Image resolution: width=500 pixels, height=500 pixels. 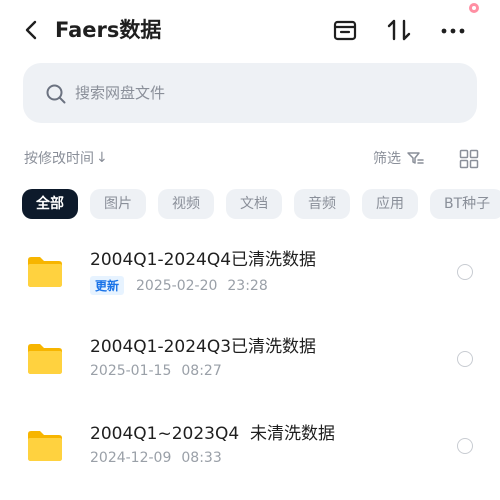 I want to click on file-time: 08:33, so click(x=201, y=458).